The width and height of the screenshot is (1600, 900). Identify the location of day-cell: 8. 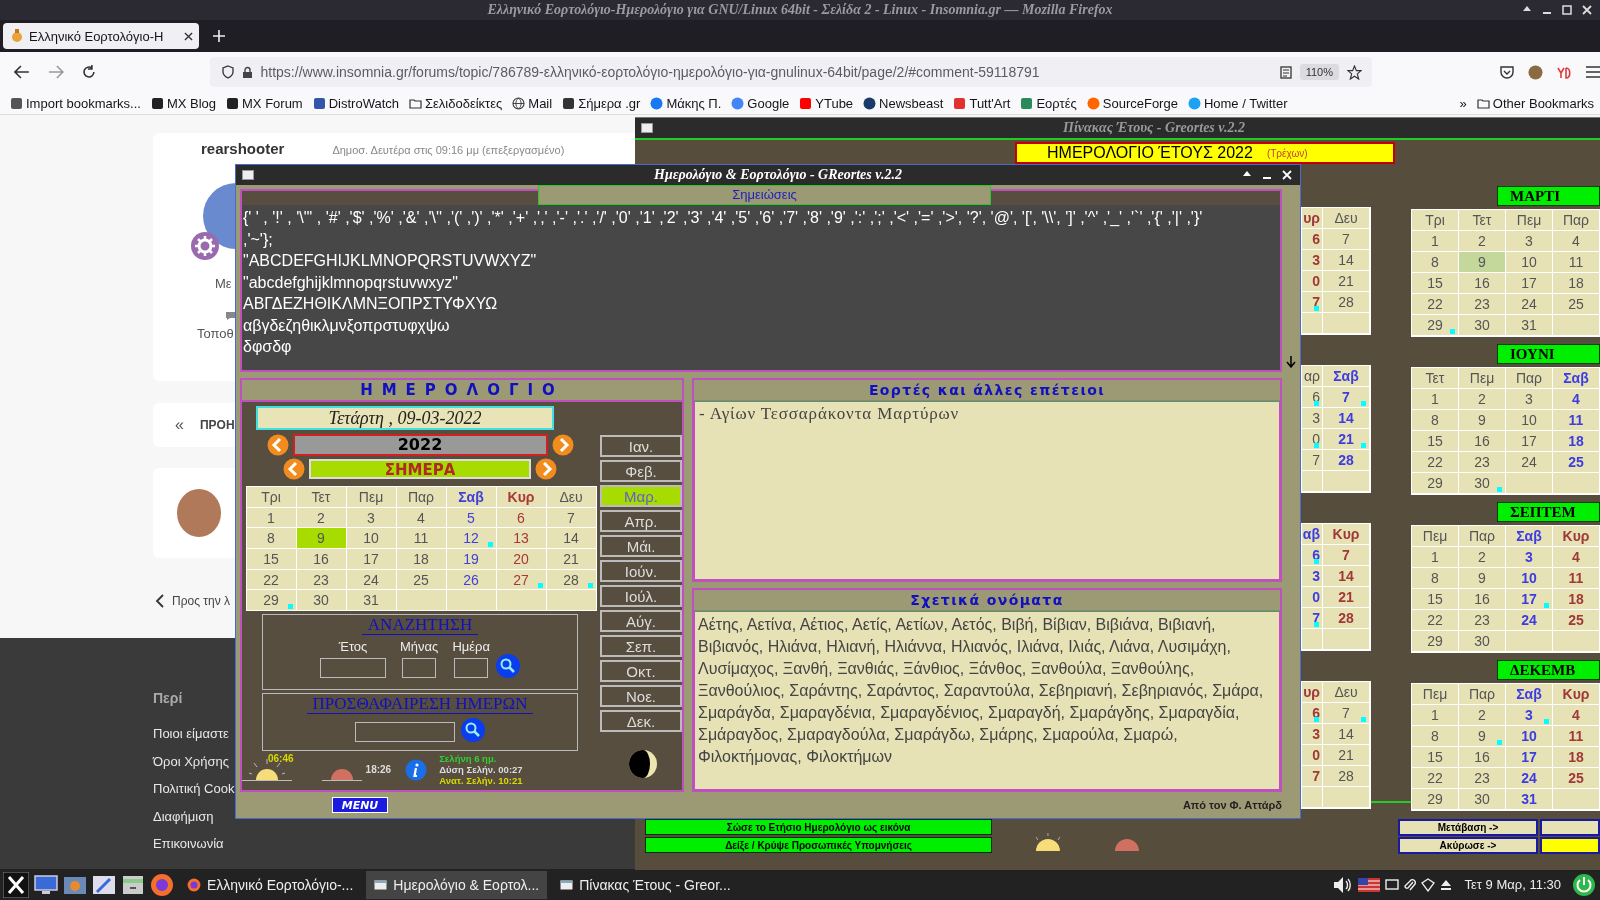
(1435, 420).